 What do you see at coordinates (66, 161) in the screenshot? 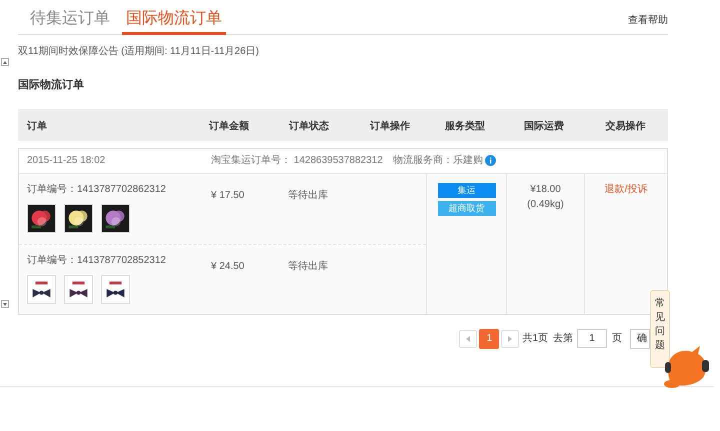
I see `order-time: 2015-11-25 18:02` at bounding box center [66, 161].